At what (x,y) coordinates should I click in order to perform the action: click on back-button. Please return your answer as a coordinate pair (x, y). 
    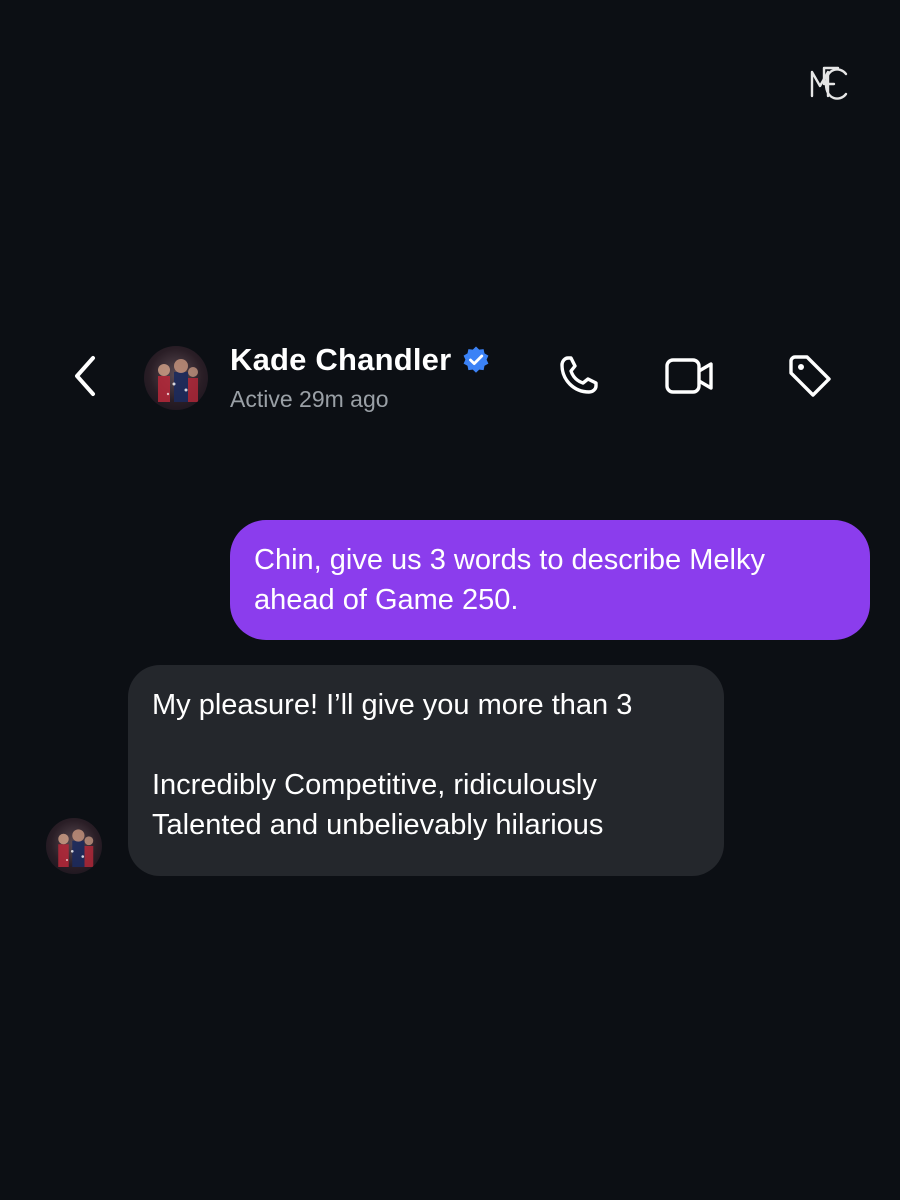
    Looking at the image, I should click on (86, 376).